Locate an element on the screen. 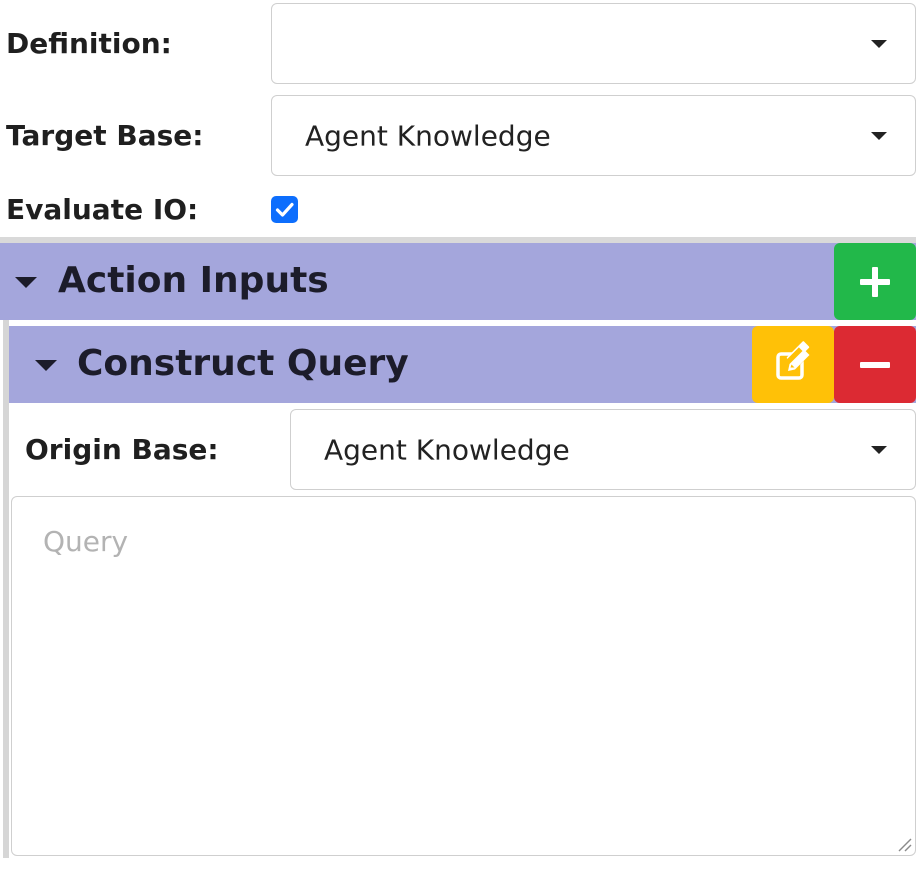 This screenshot has height=885, width=916. origin-base-select-value: Agent Knowledge is located at coordinates (447, 449).